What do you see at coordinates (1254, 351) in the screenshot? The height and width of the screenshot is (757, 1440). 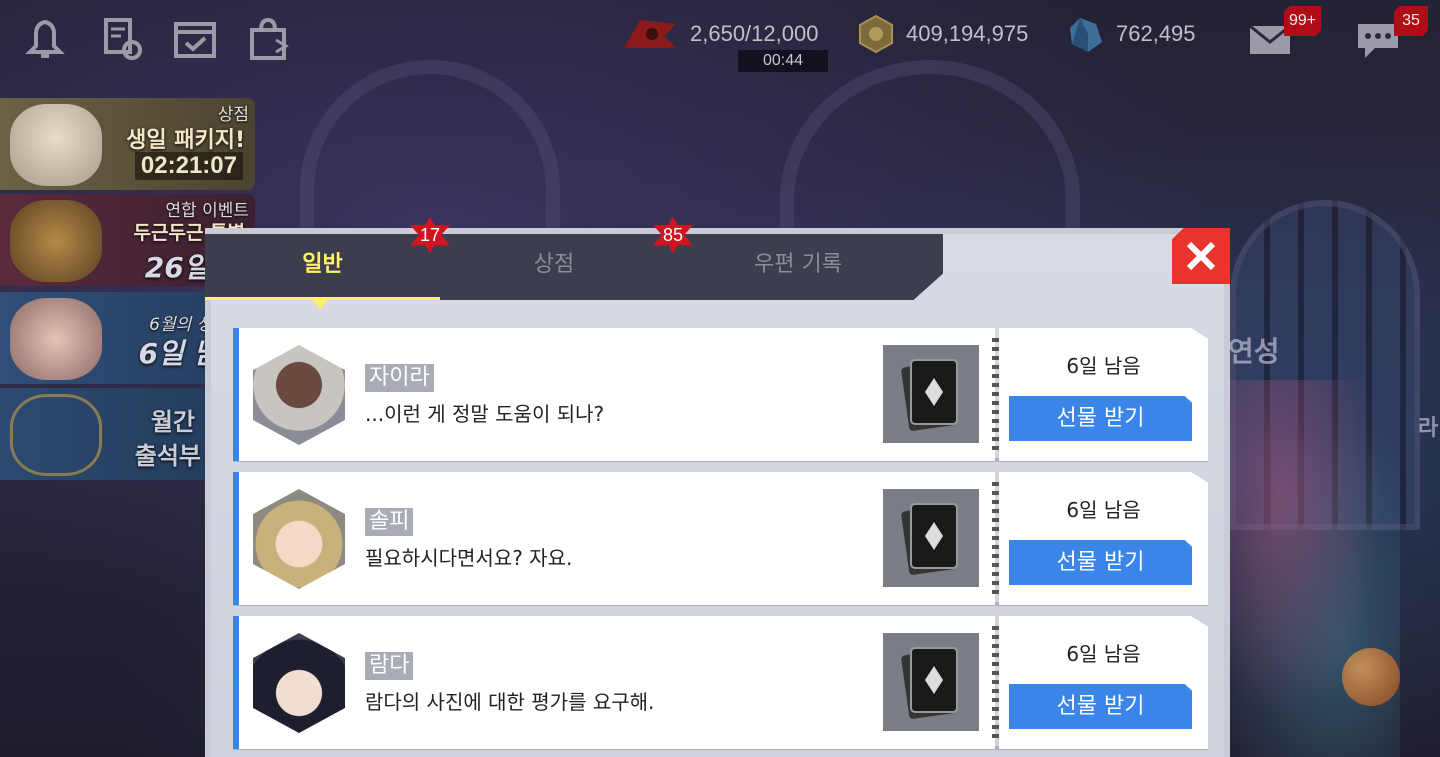 I see `background-label: 연성` at bounding box center [1254, 351].